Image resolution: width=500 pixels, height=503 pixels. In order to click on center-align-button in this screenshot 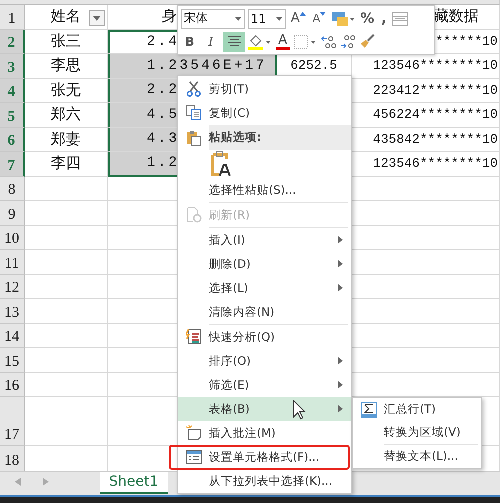, I will do `click(234, 42)`.